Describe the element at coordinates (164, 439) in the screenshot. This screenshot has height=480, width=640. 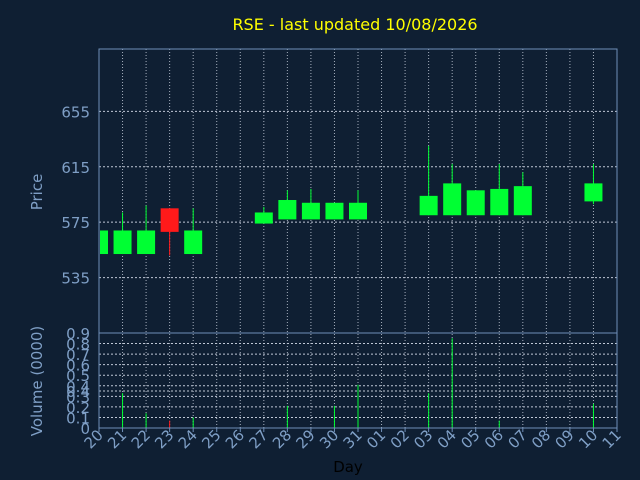
I see `x-tick-label: 23` at that location.